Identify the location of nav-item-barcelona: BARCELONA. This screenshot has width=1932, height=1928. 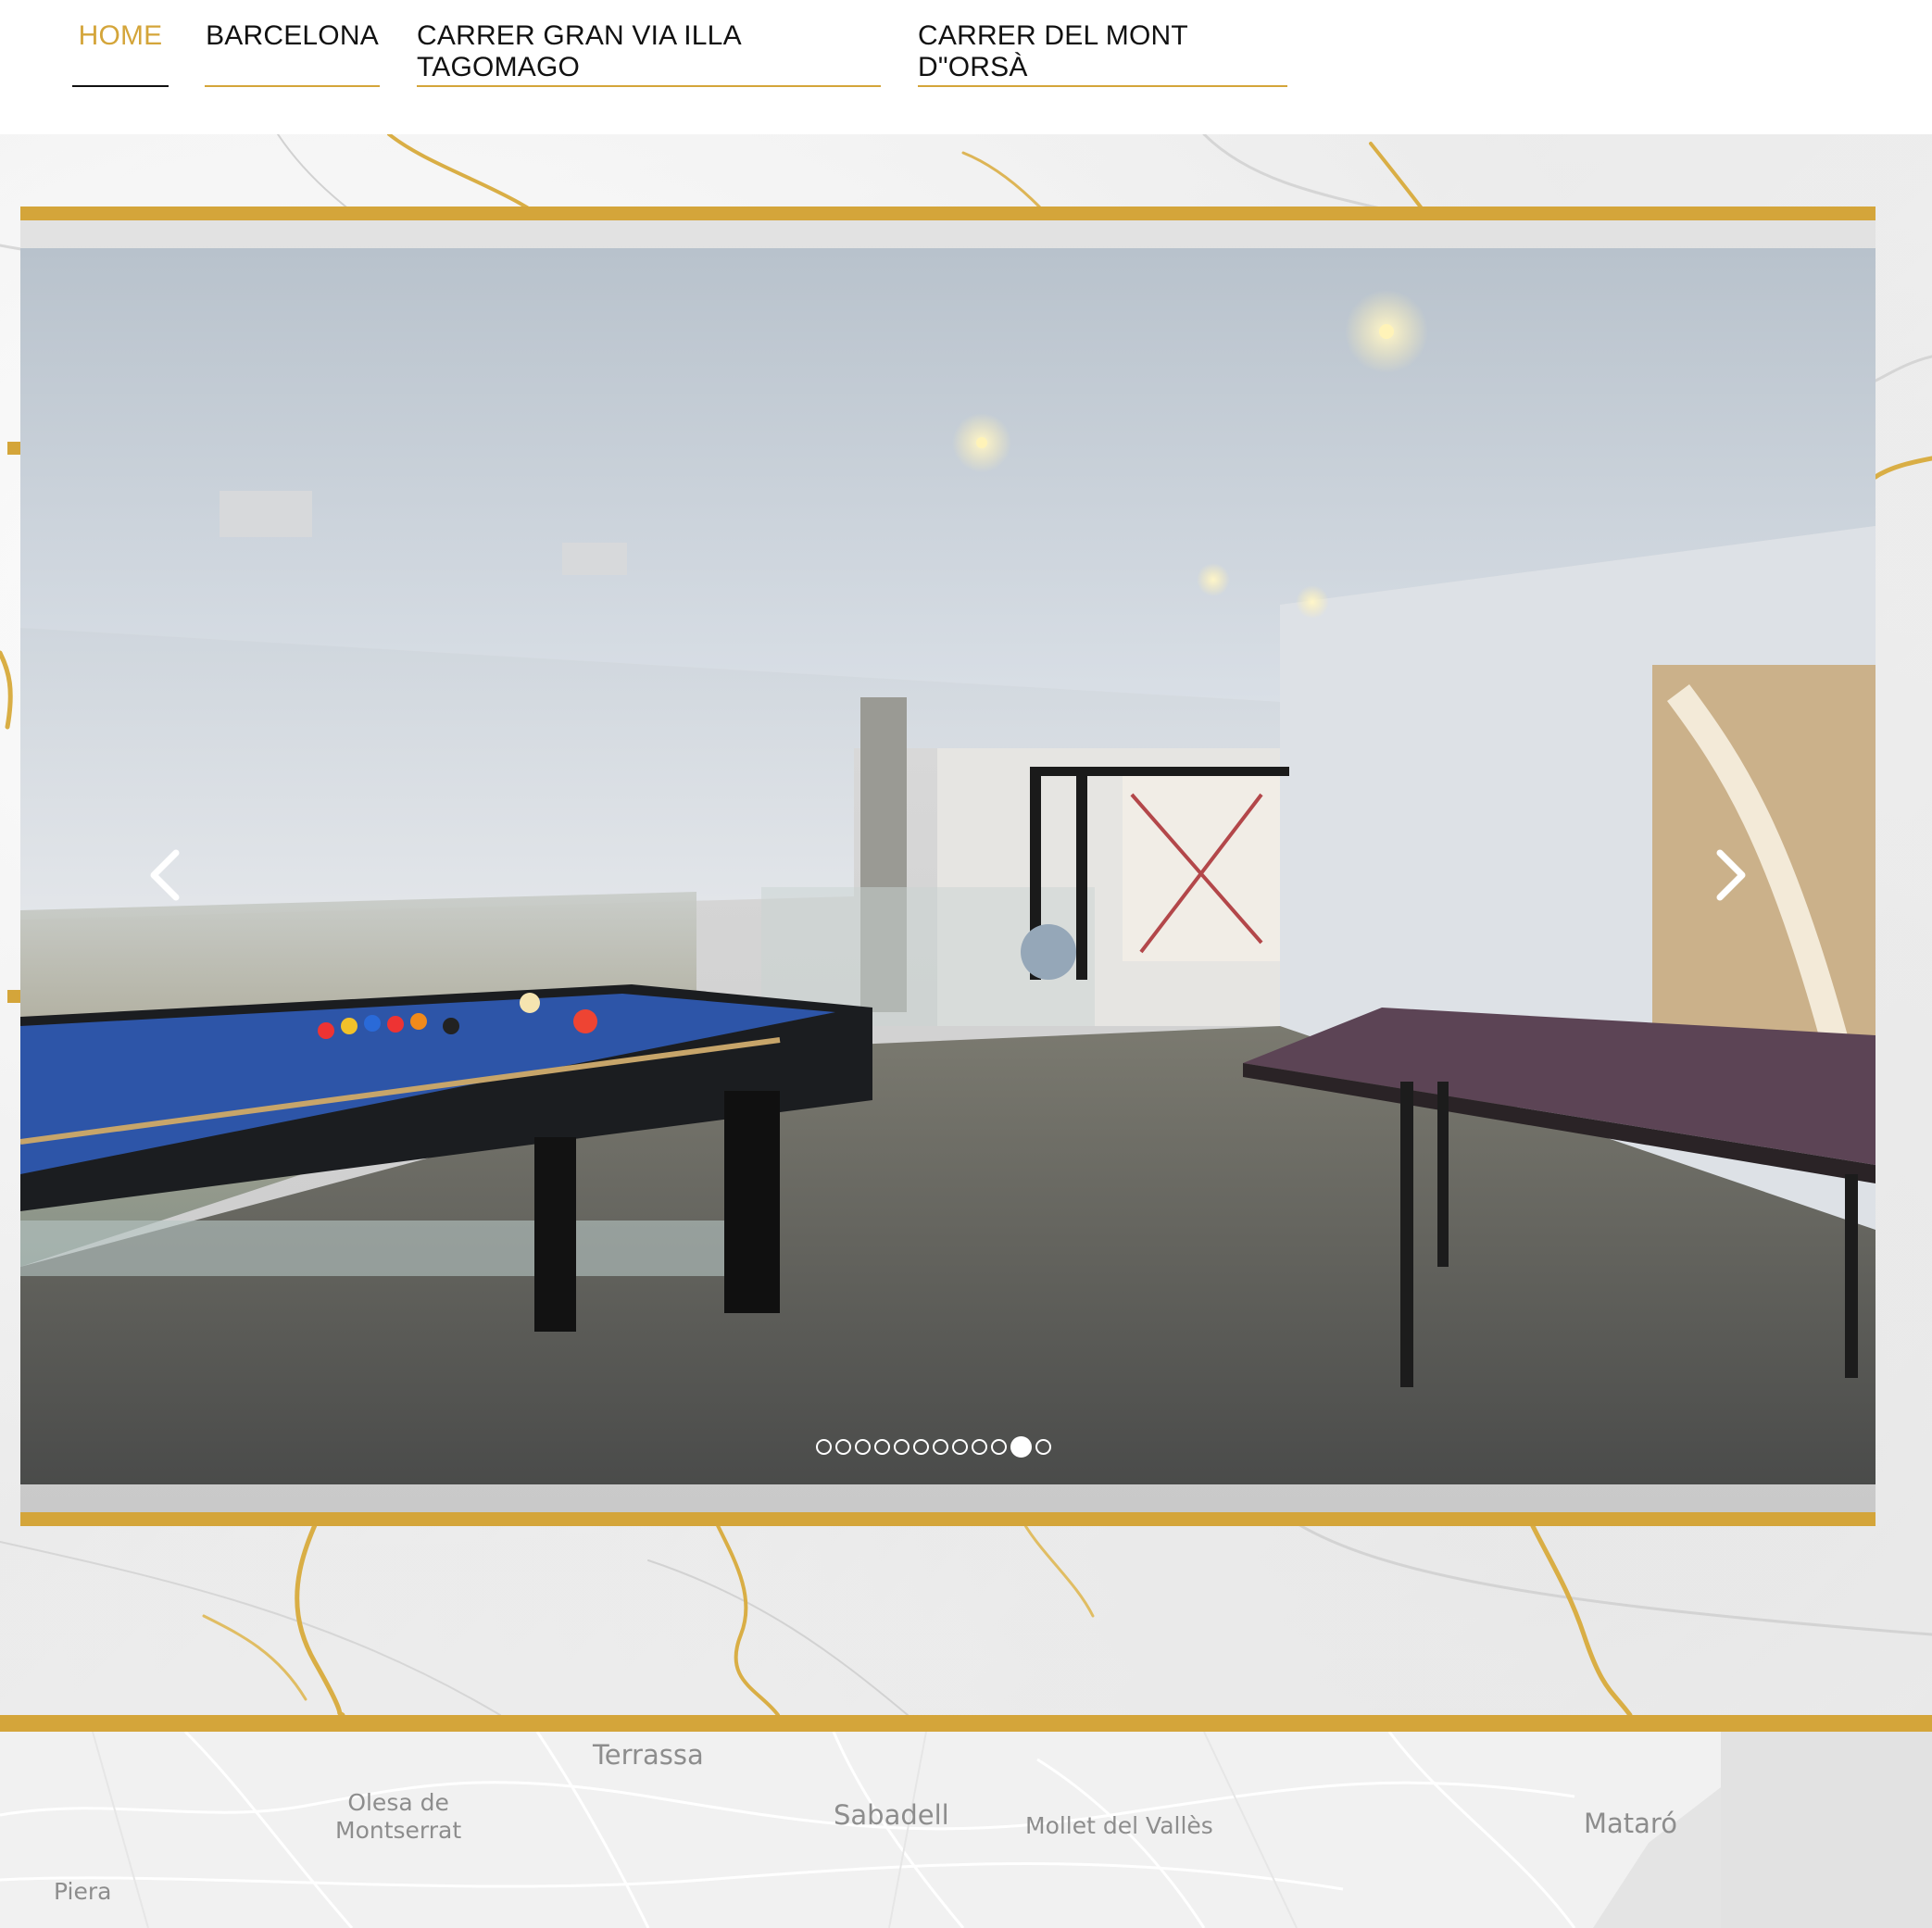
(292, 43).